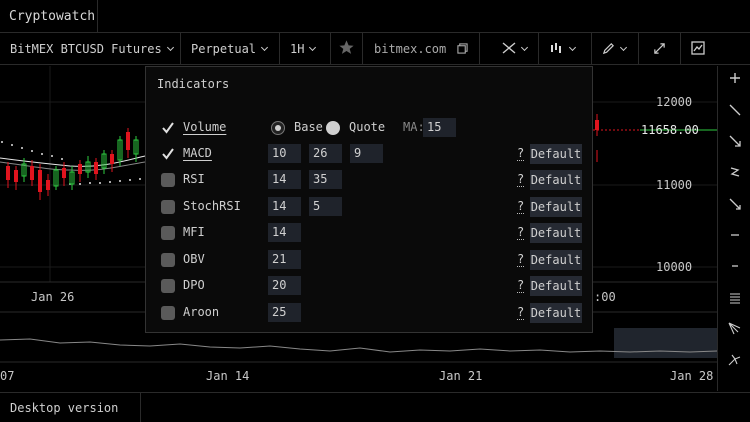 This screenshot has width=750, height=422. Describe the element at coordinates (193, 84) in the screenshot. I see `panel-title: Indicators` at that location.